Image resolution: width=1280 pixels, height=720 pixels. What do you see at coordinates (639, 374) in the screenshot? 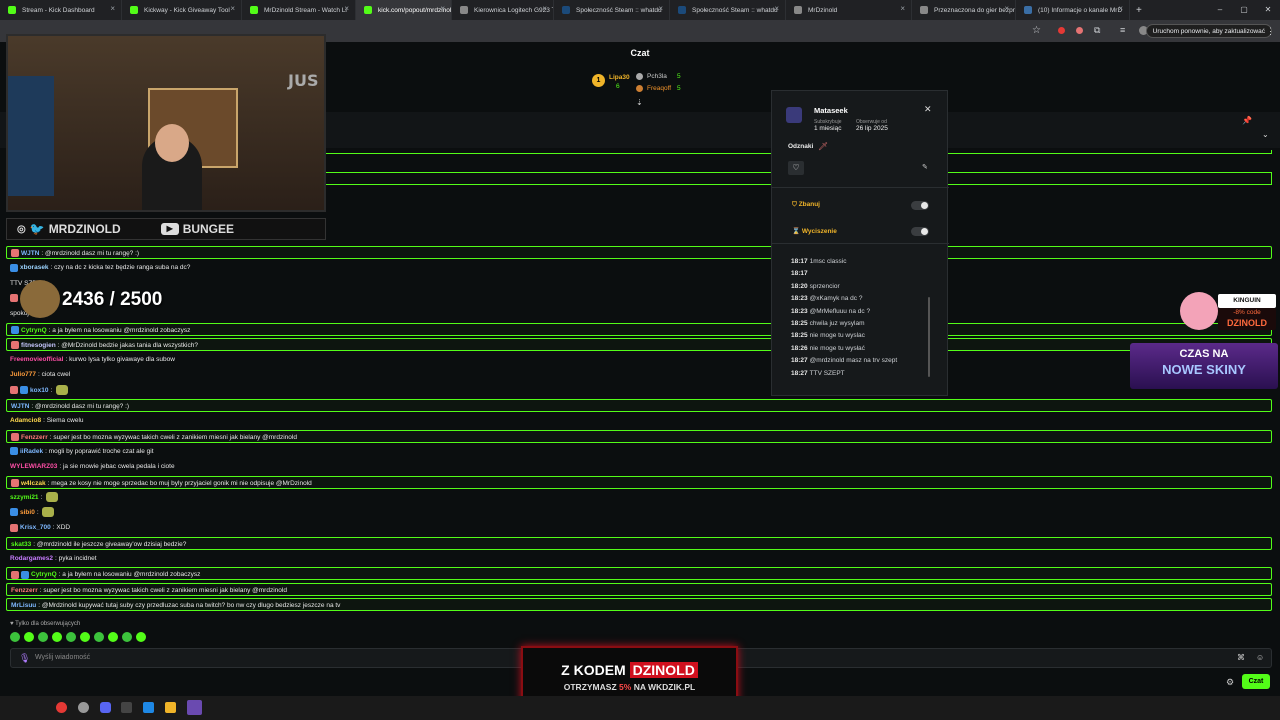
I see `chat-message: Julio777: ciota cwel` at bounding box center [639, 374].